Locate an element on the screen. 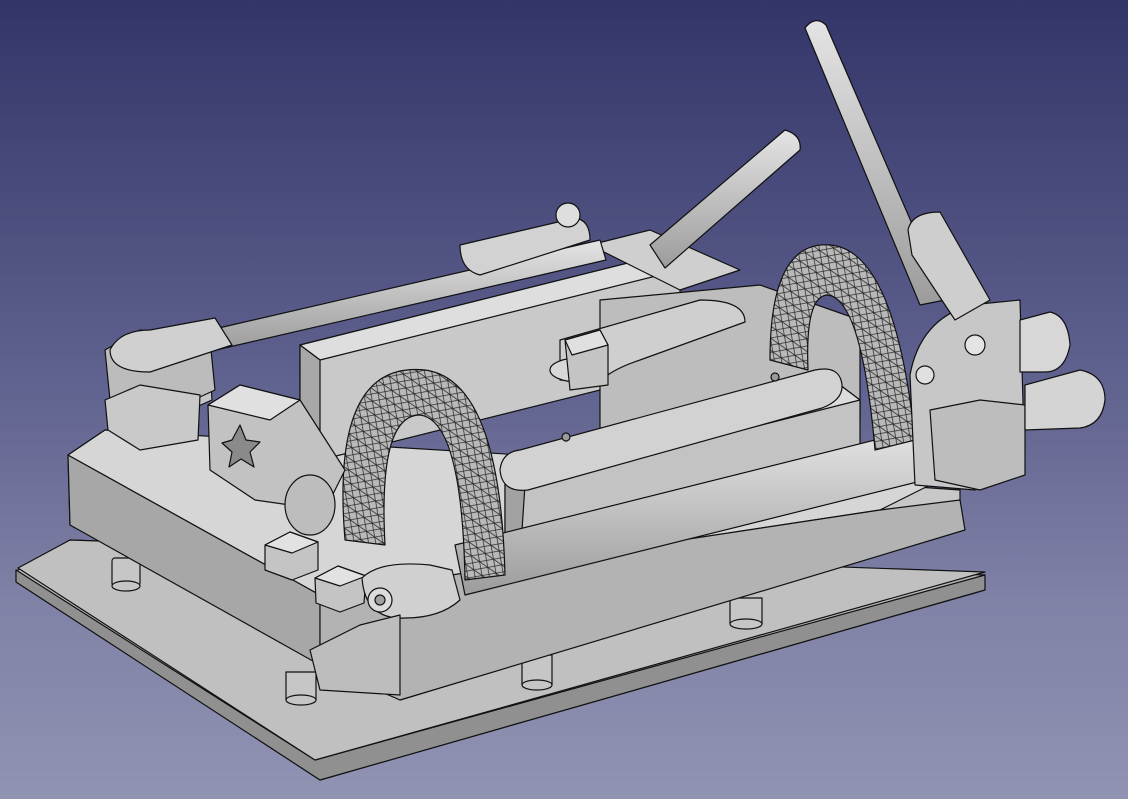 Image resolution: width=1128 pixels, height=799 pixels. right-cylinders is located at coordinates (1062, 371).